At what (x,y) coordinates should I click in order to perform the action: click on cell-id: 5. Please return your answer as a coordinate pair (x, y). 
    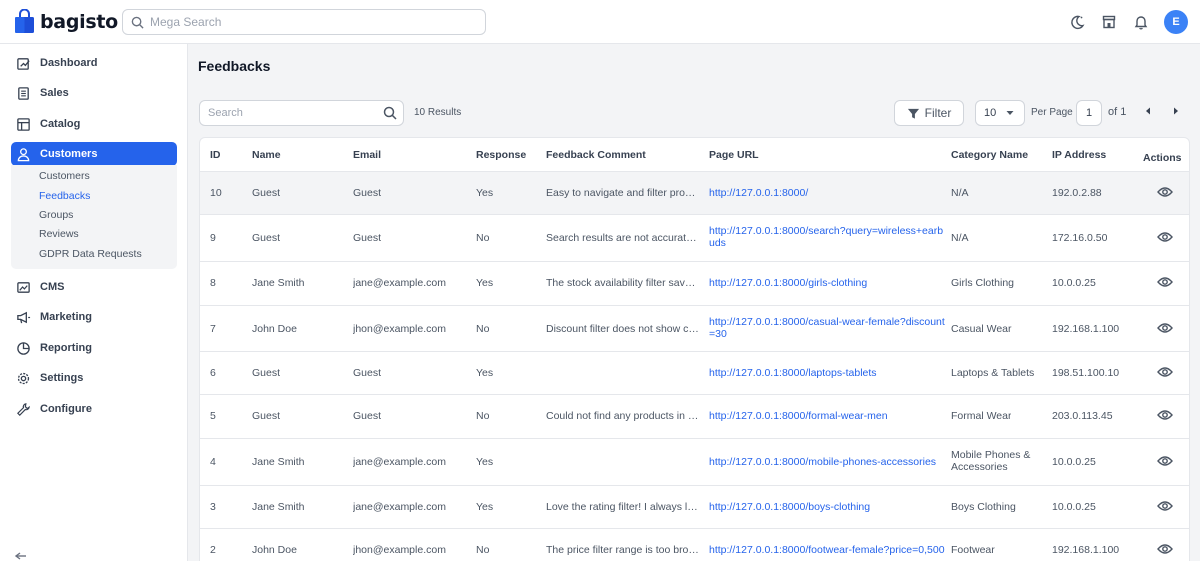
    Looking at the image, I should click on (213, 416).